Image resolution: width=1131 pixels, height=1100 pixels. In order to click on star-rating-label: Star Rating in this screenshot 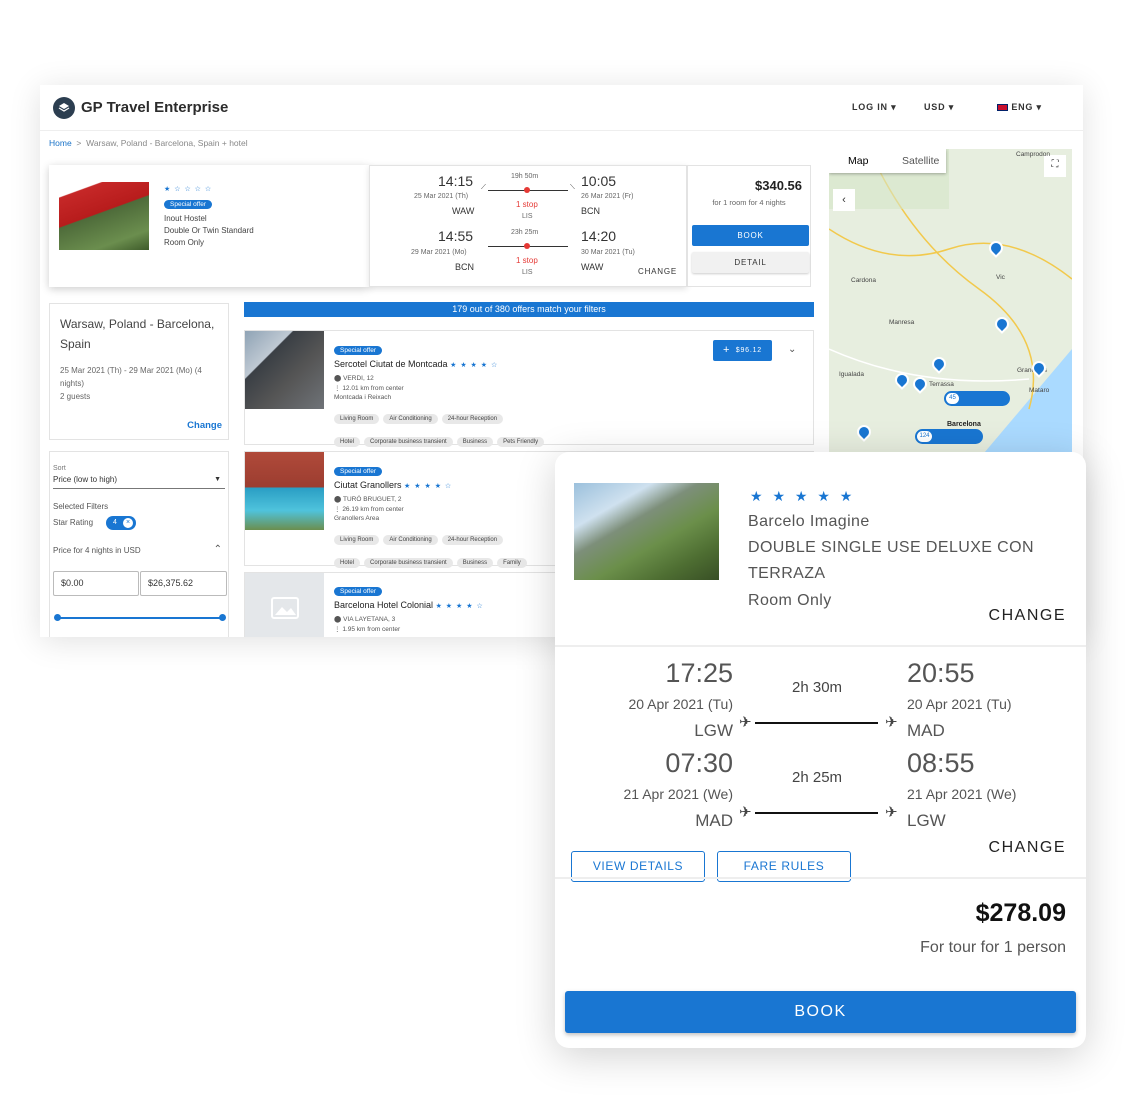, I will do `click(73, 522)`.